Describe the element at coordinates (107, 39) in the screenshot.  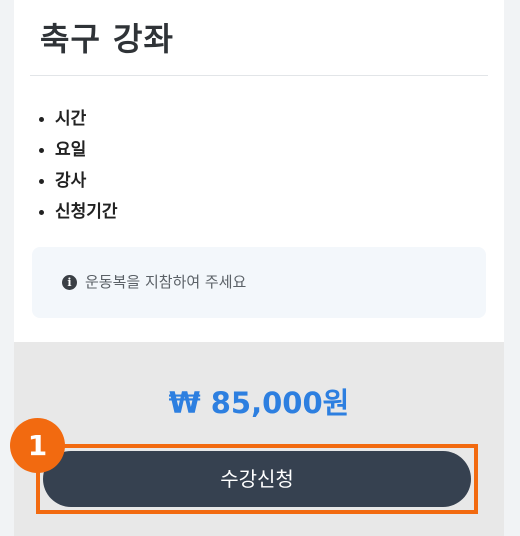
I see `page-title: 축구 강좌` at that location.